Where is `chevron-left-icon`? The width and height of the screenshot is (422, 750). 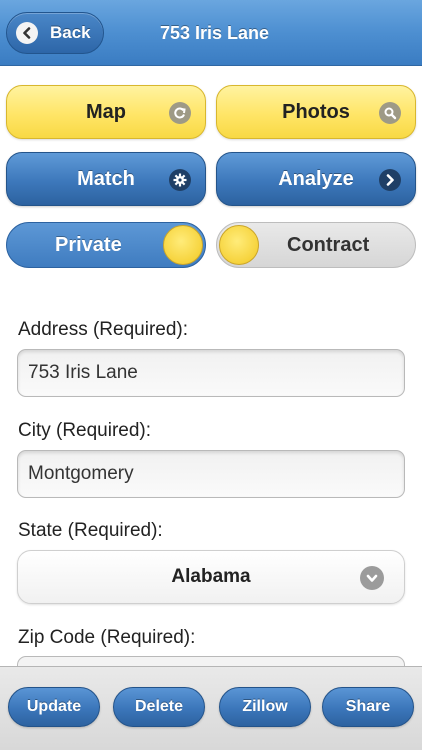 chevron-left-icon is located at coordinates (27, 33).